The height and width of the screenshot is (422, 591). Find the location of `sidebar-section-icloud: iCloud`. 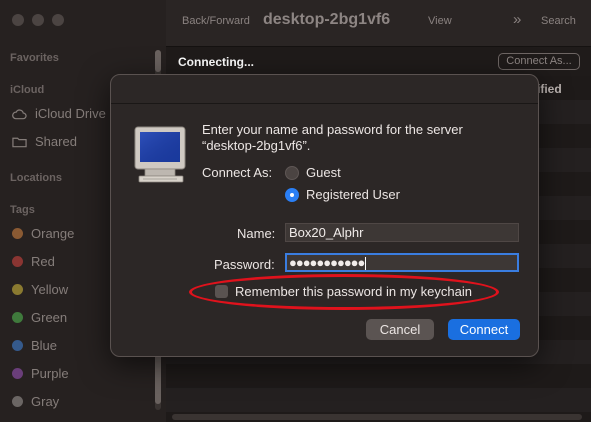

sidebar-section-icloud: iCloud is located at coordinates (27, 90).